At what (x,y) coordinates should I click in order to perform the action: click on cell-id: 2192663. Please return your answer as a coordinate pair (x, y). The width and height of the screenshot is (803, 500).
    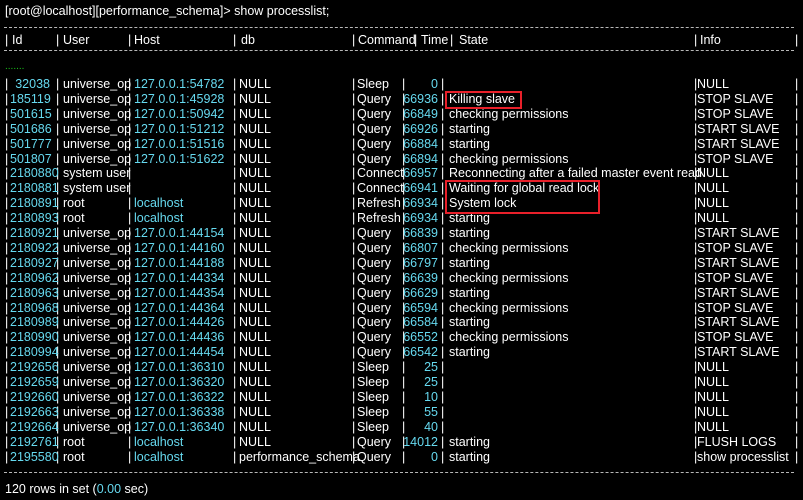
    Looking at the image, I should click on (34, 411).